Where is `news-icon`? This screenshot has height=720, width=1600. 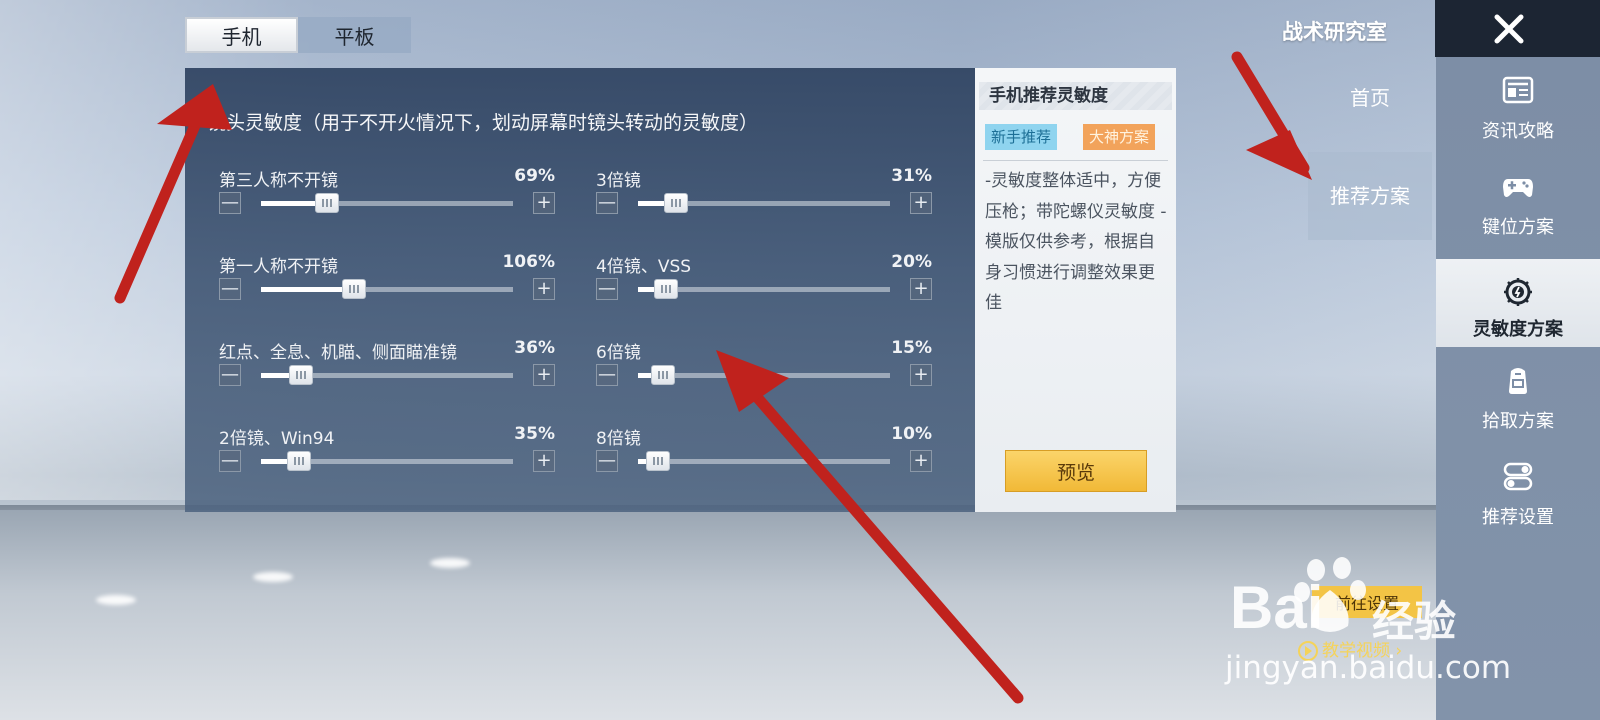
news-icon is located at coordinates (1518, 90).